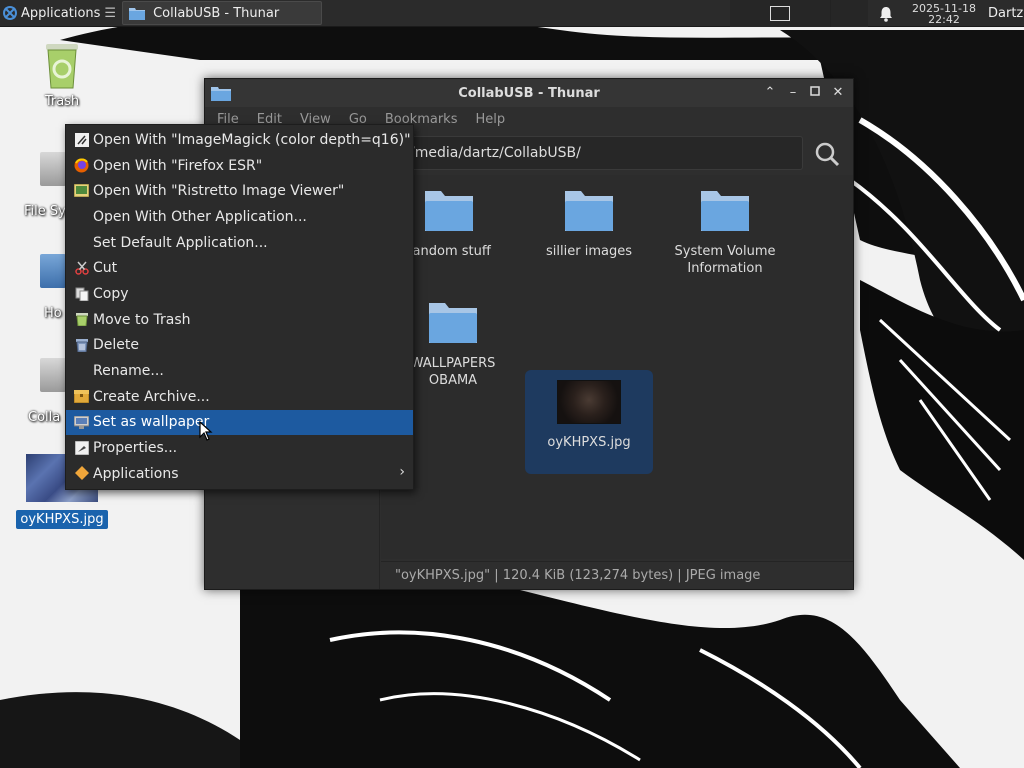 This screenshot has height=768, width=1024. I want to click on clock: 2025-11-18 22:42, so click(944, 13).